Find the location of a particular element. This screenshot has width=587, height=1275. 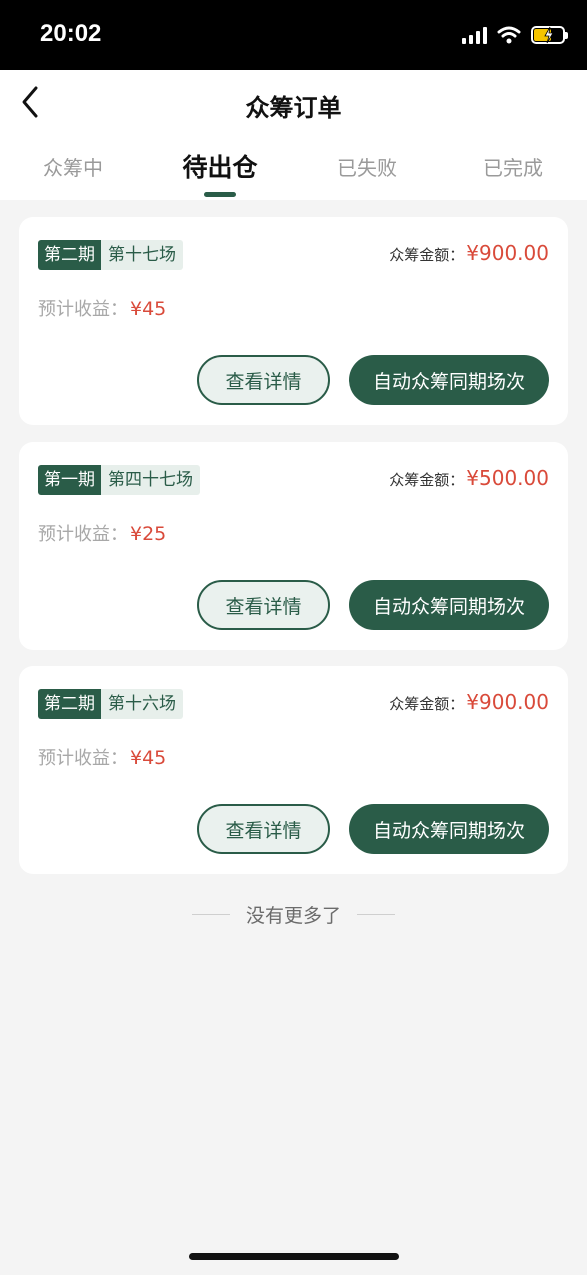

tab-failed: 已失败 is located at coordinates (367, 166).